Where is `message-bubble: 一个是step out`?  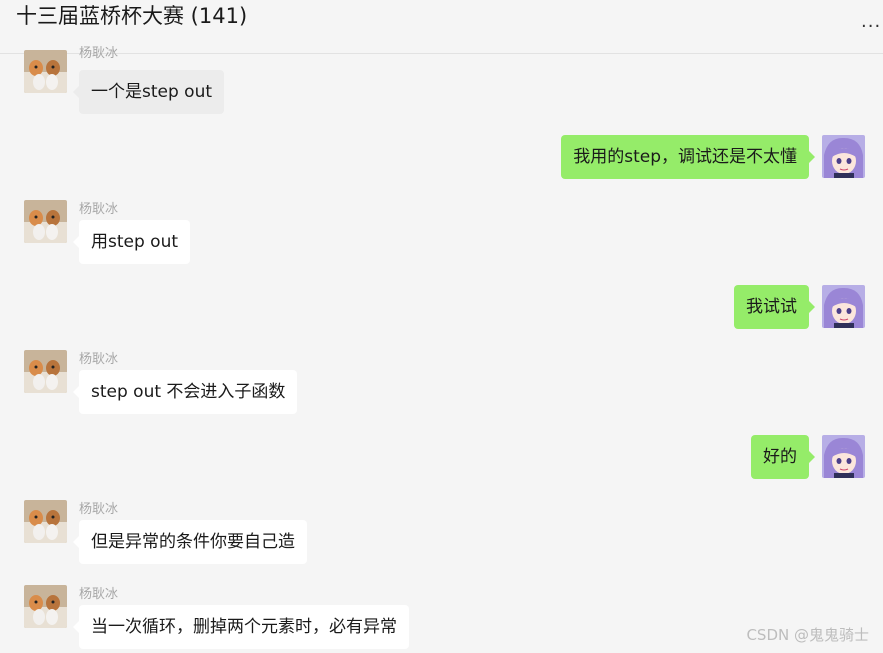
message-bubble: 一个是step out is located at coordinates (148, 92).